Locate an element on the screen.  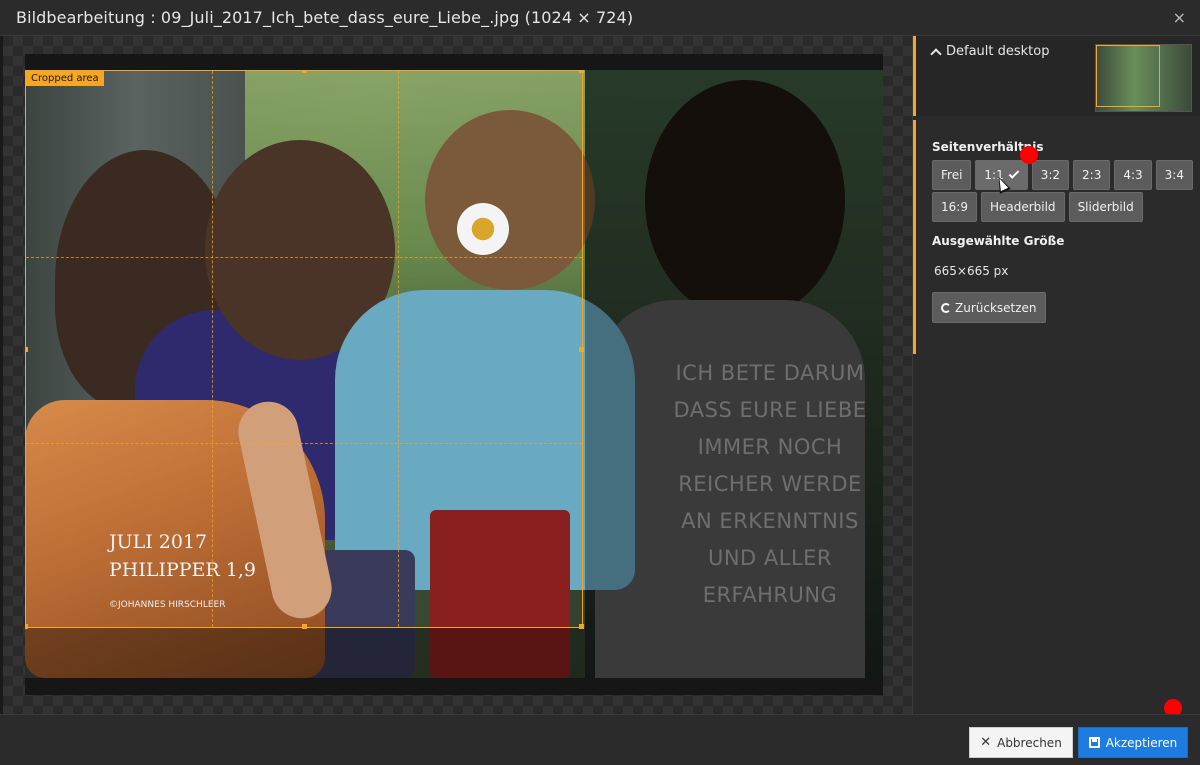
selected-size-label: Ausgewählte Größe is located at coordinates (998, 241).